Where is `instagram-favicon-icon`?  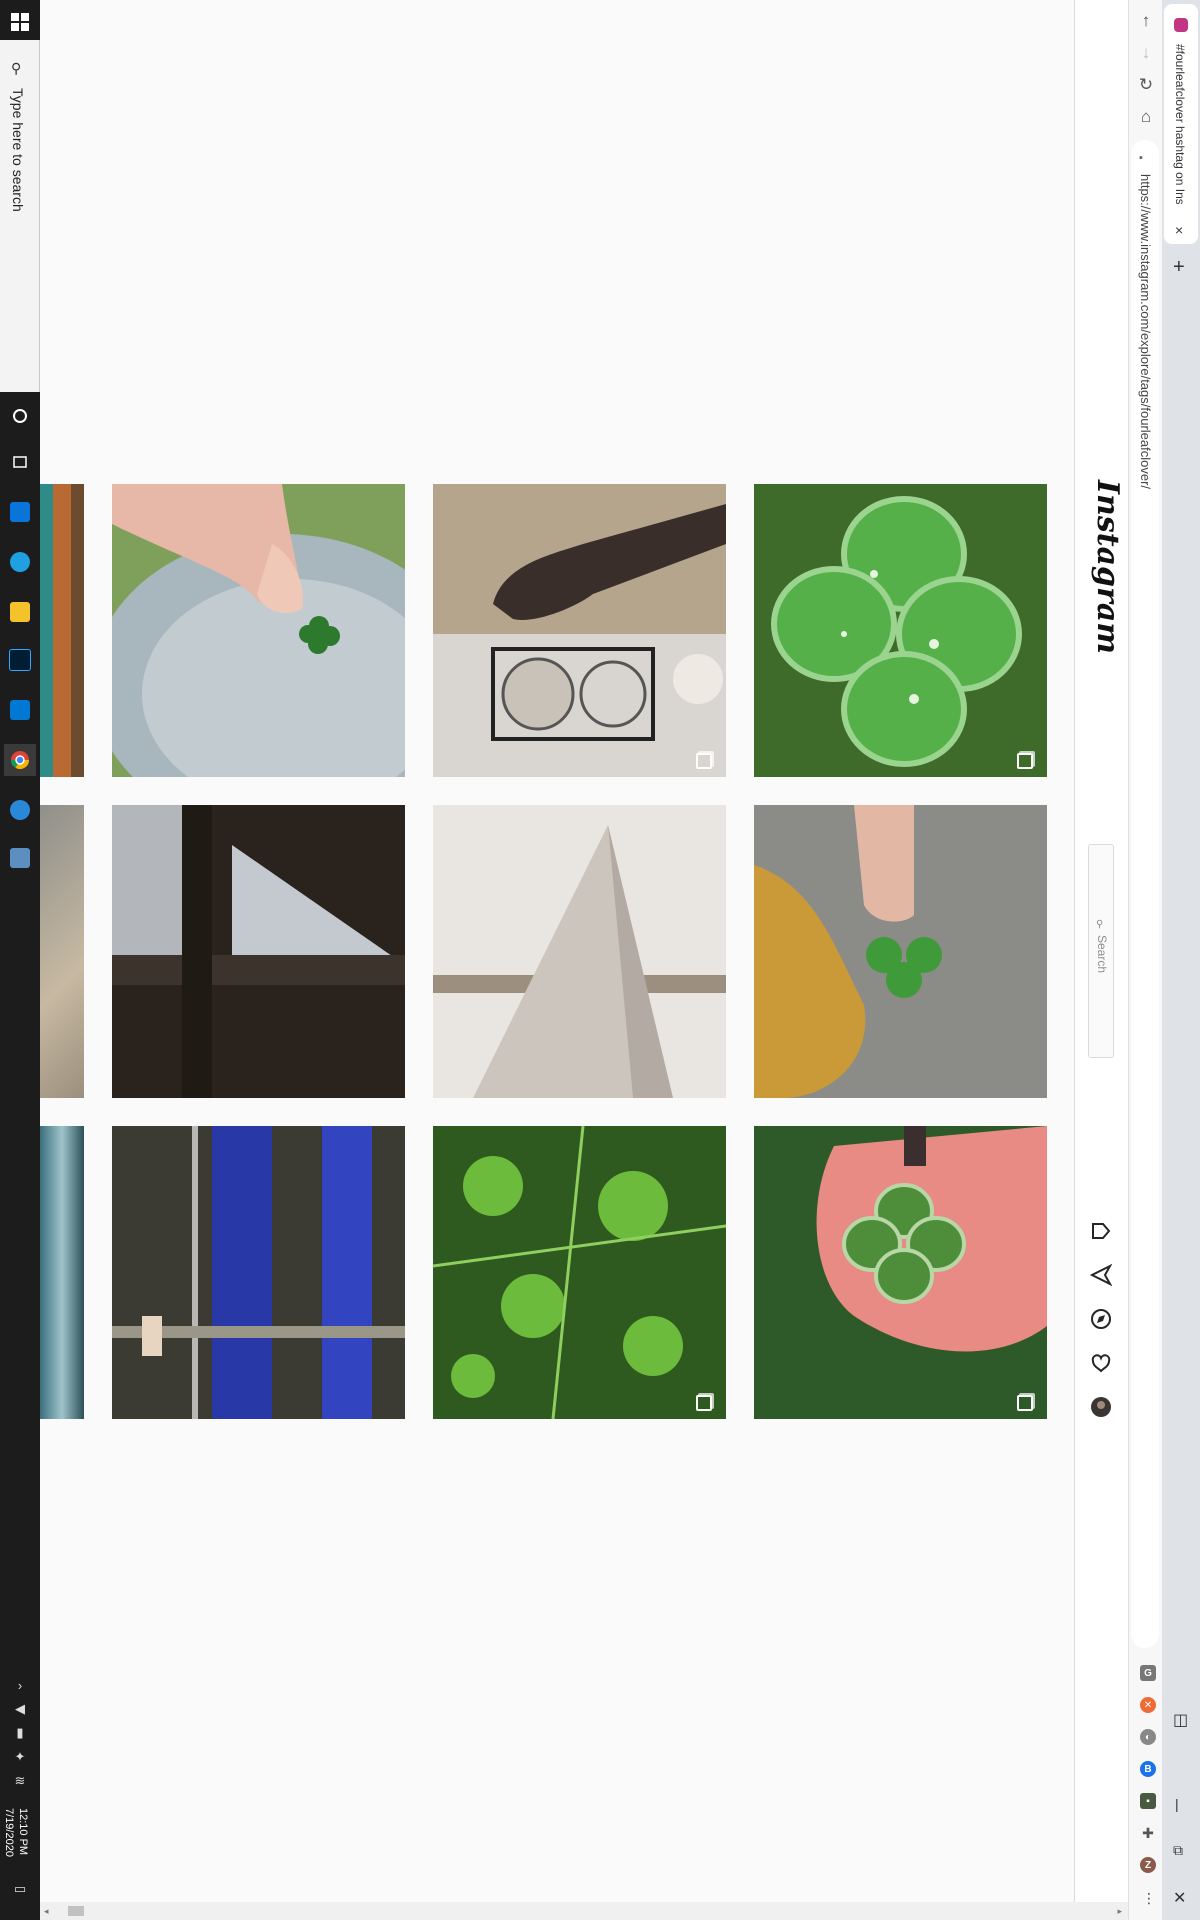
instagram-favicon-icon is located at coordinates (1181, 25).